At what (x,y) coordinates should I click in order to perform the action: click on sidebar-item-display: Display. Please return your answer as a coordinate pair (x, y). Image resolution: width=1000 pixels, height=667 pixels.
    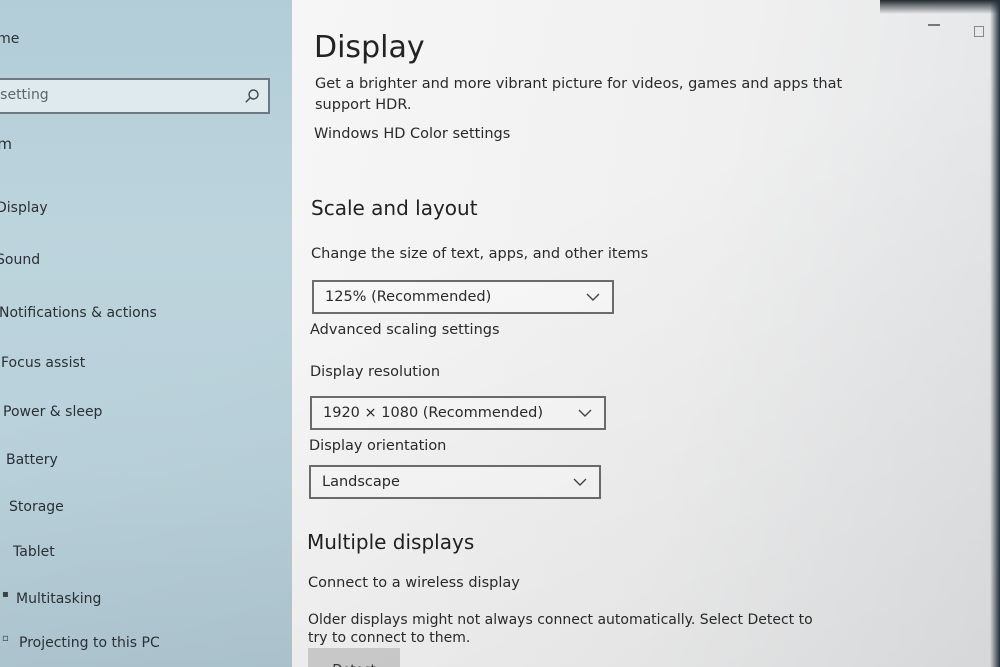
    Looking at the image, I should click on (24, 208).